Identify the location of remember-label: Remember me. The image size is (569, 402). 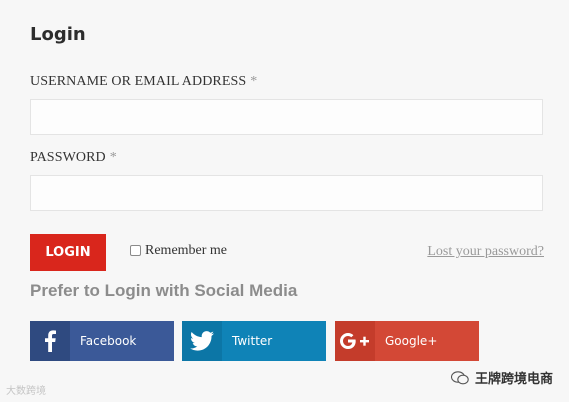
(186, 250).